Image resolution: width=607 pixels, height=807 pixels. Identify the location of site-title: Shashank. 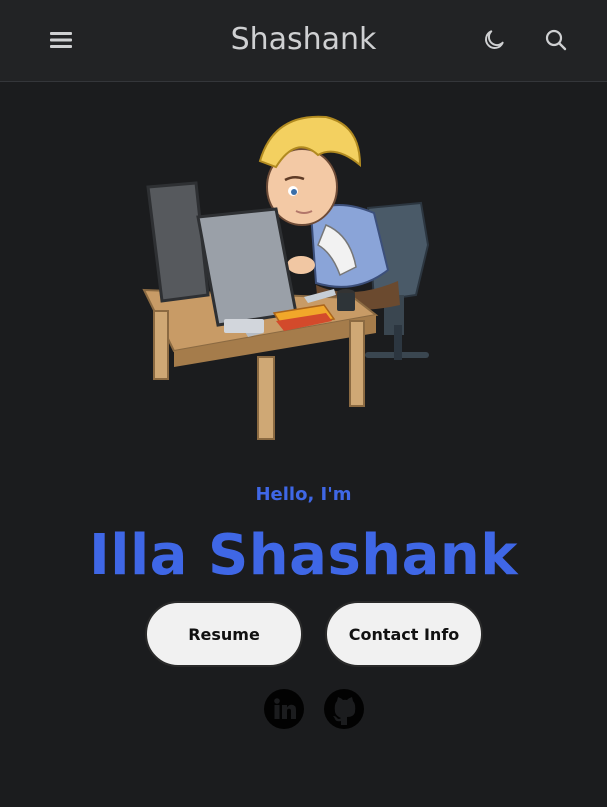
(303, 40).